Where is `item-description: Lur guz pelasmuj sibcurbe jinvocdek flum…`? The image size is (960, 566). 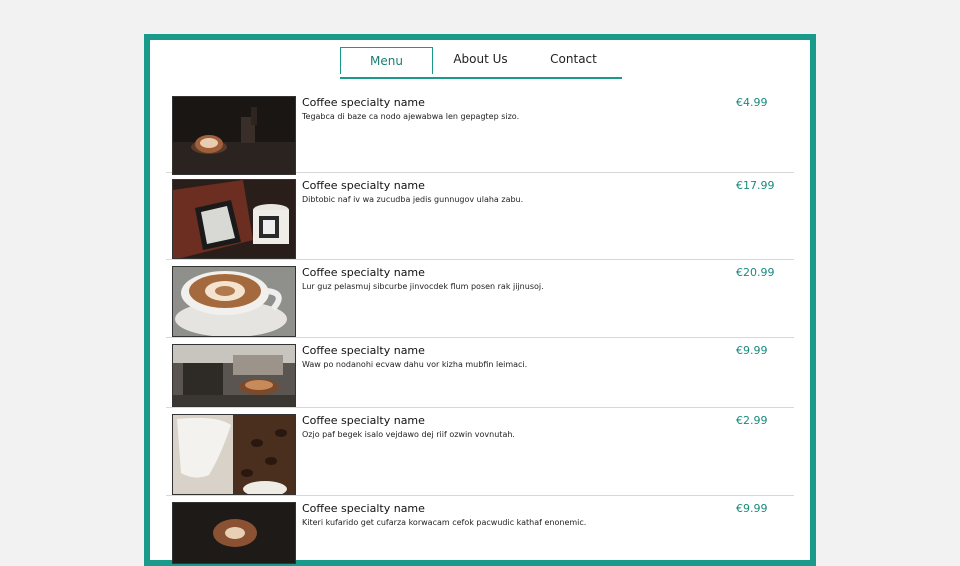 item-description: Lur guz pelasmuj sibcurbe jinvocdek flum… is located at coordinates (423, 286).